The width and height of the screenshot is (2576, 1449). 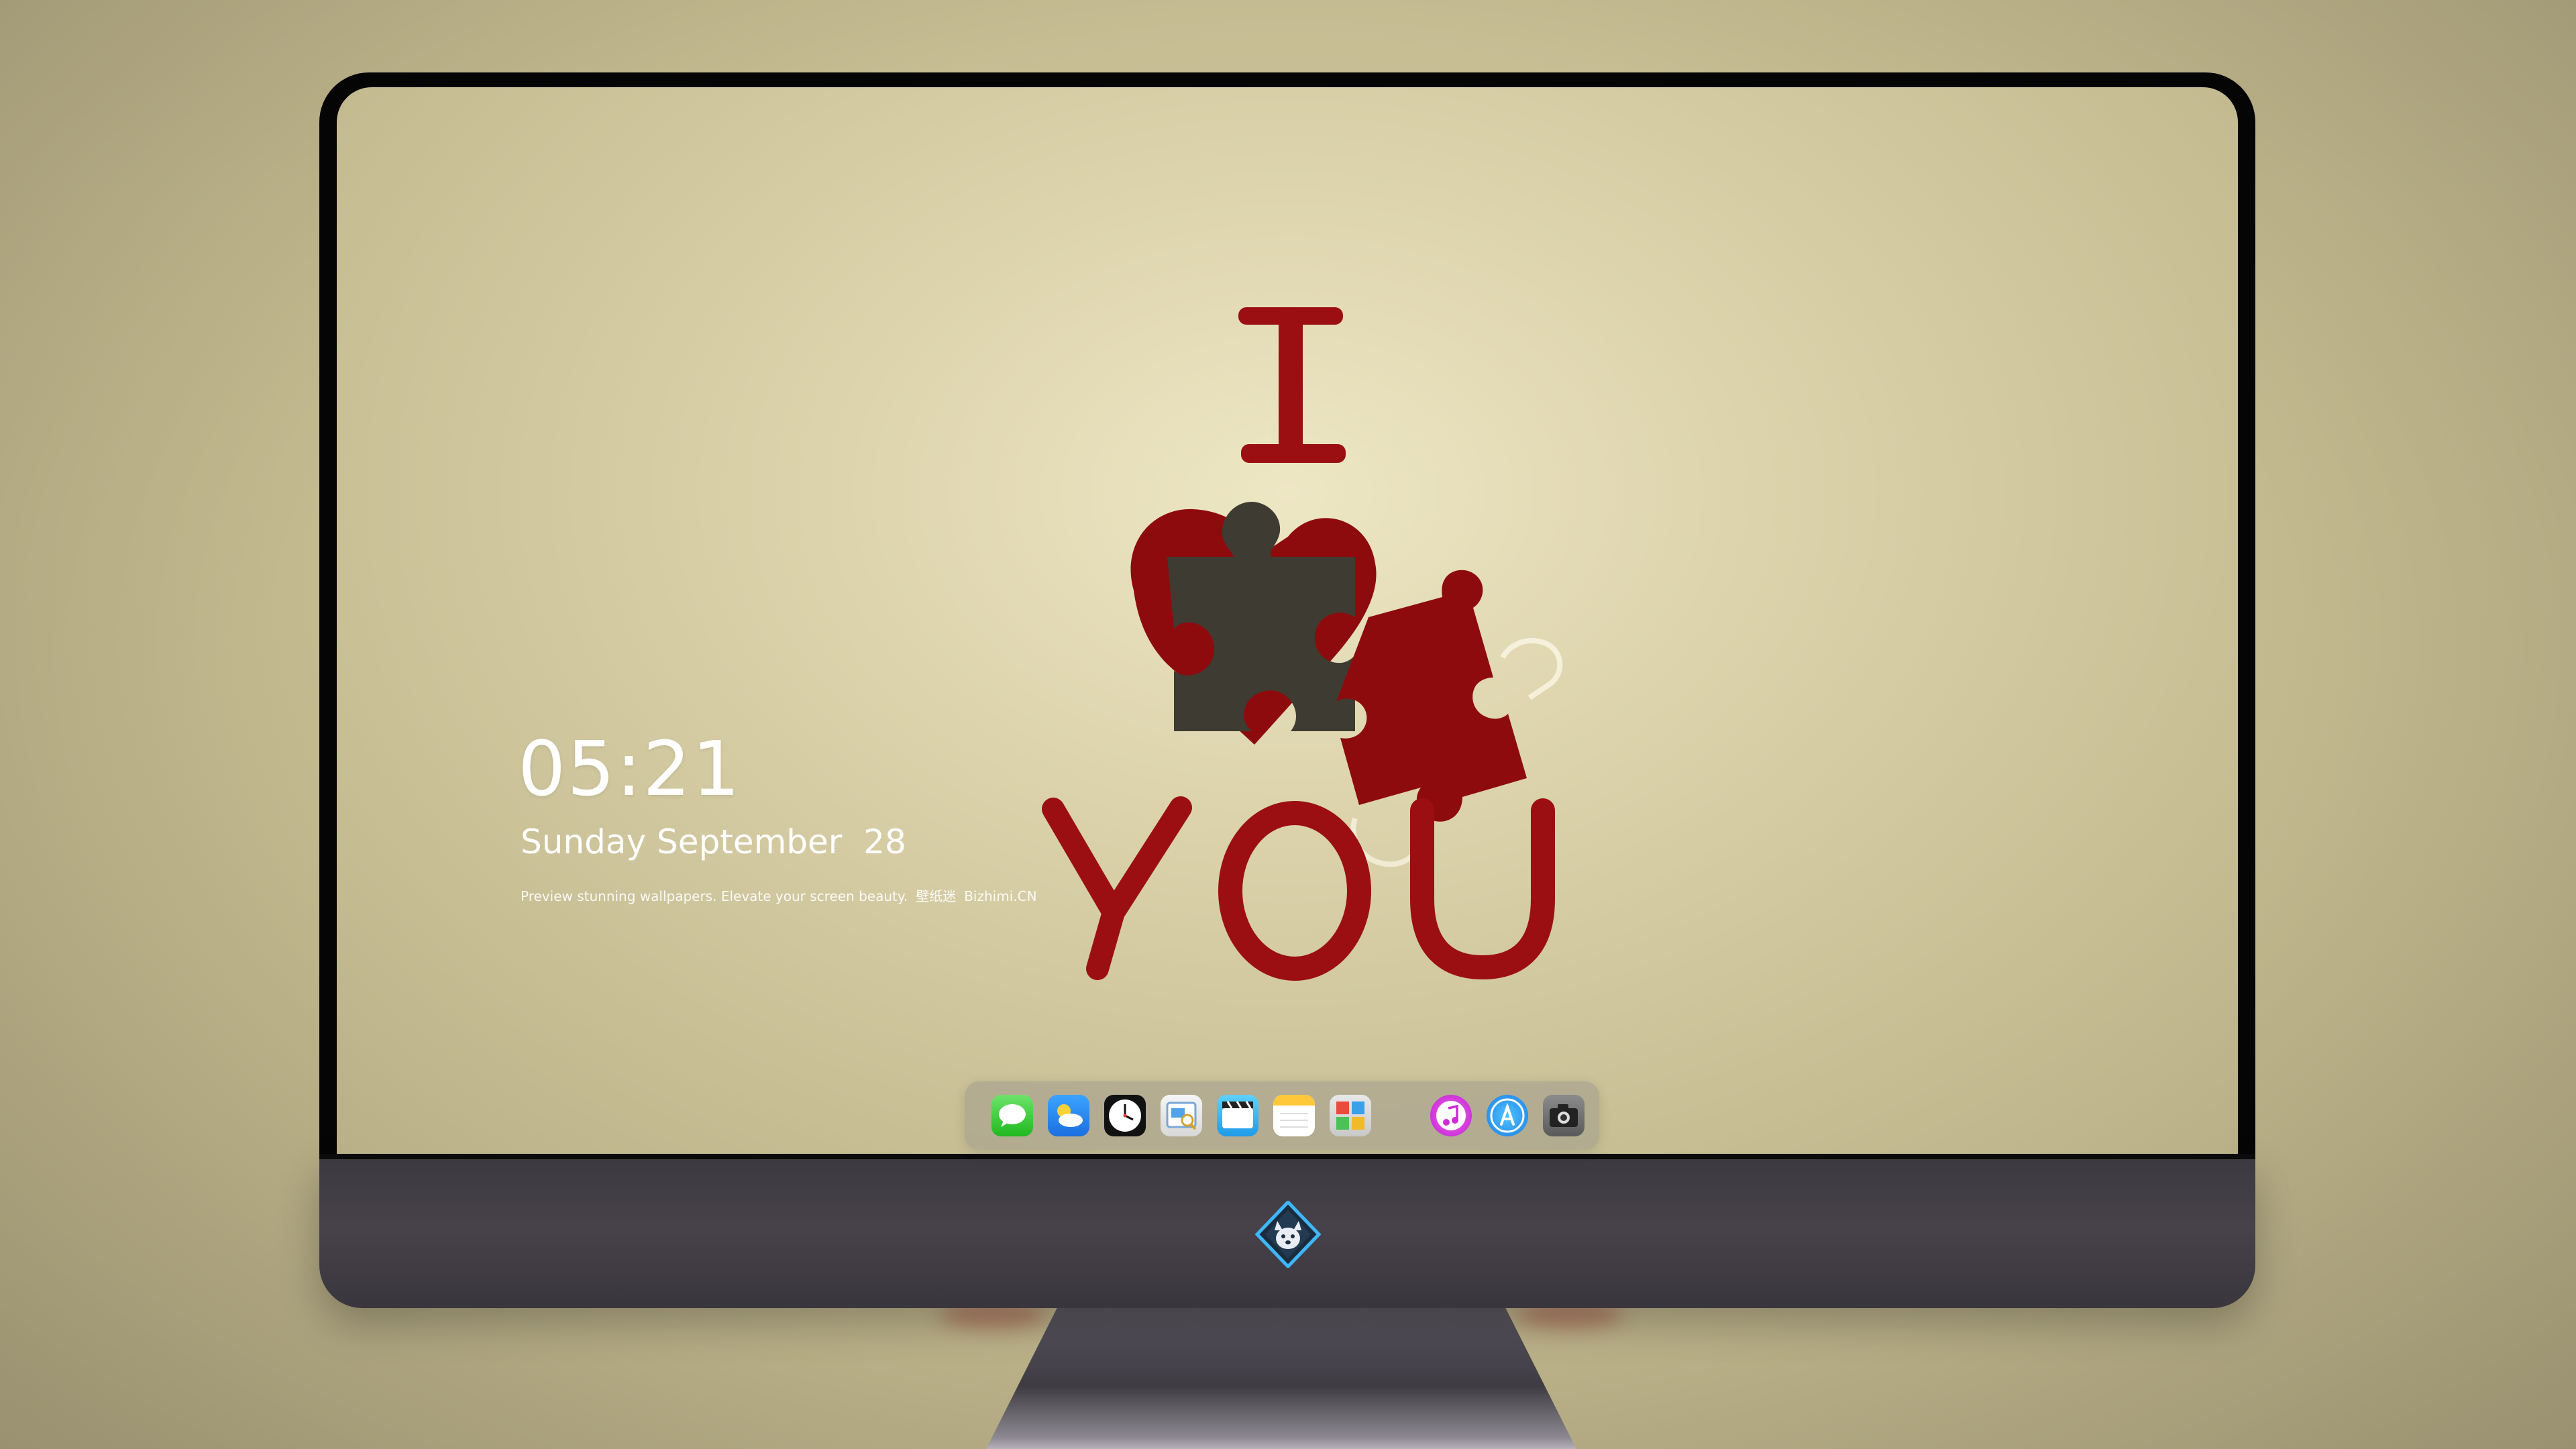 What do you see at coordinates (629, 769) in the screenshot?
I see `lockscreen-time: 05:21` at bounding box center [629, 769].